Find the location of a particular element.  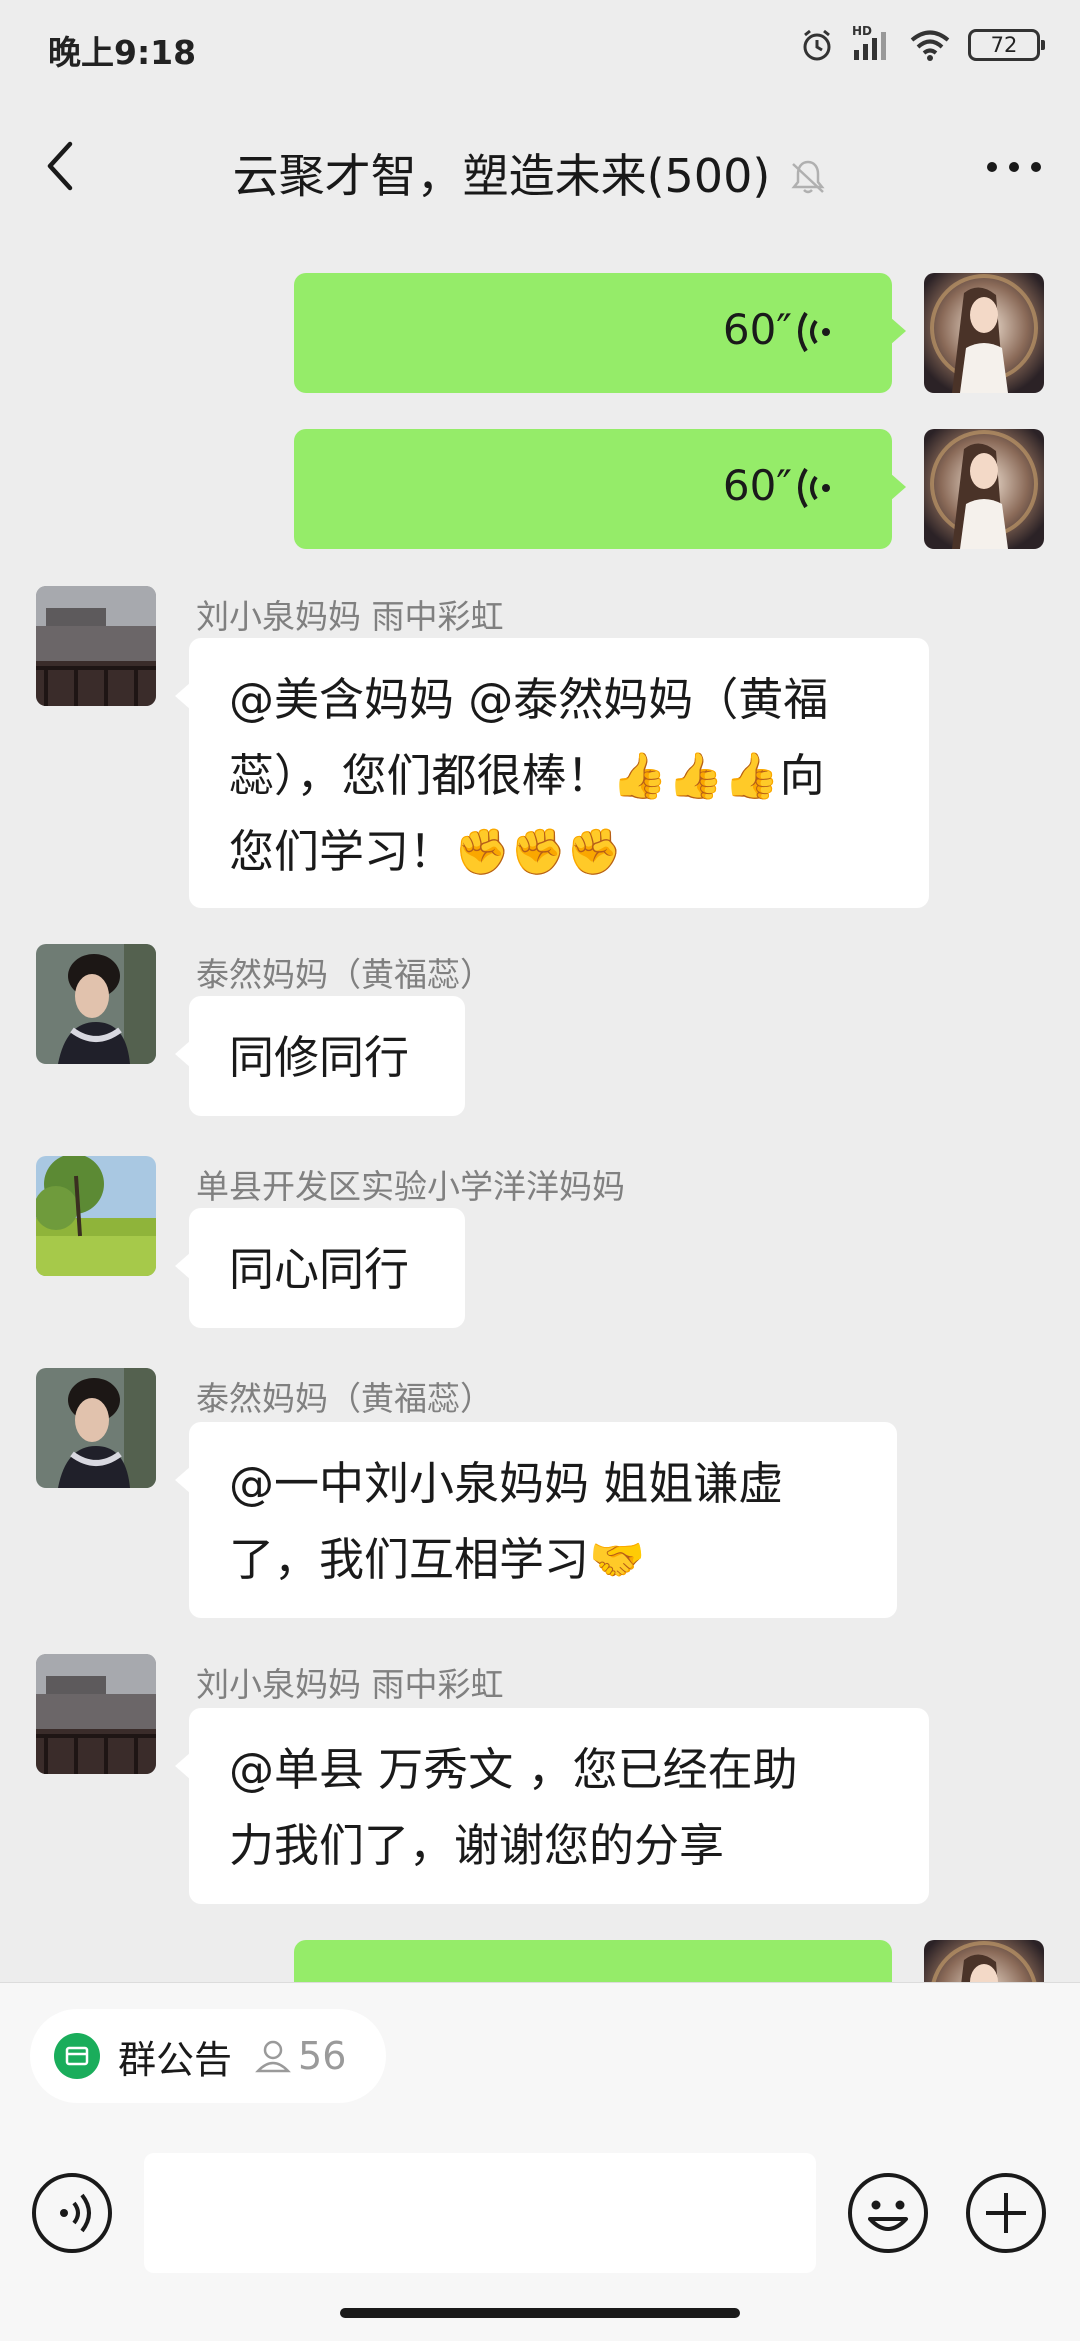

mute-bell-icon is located at coordinates (808, 177).